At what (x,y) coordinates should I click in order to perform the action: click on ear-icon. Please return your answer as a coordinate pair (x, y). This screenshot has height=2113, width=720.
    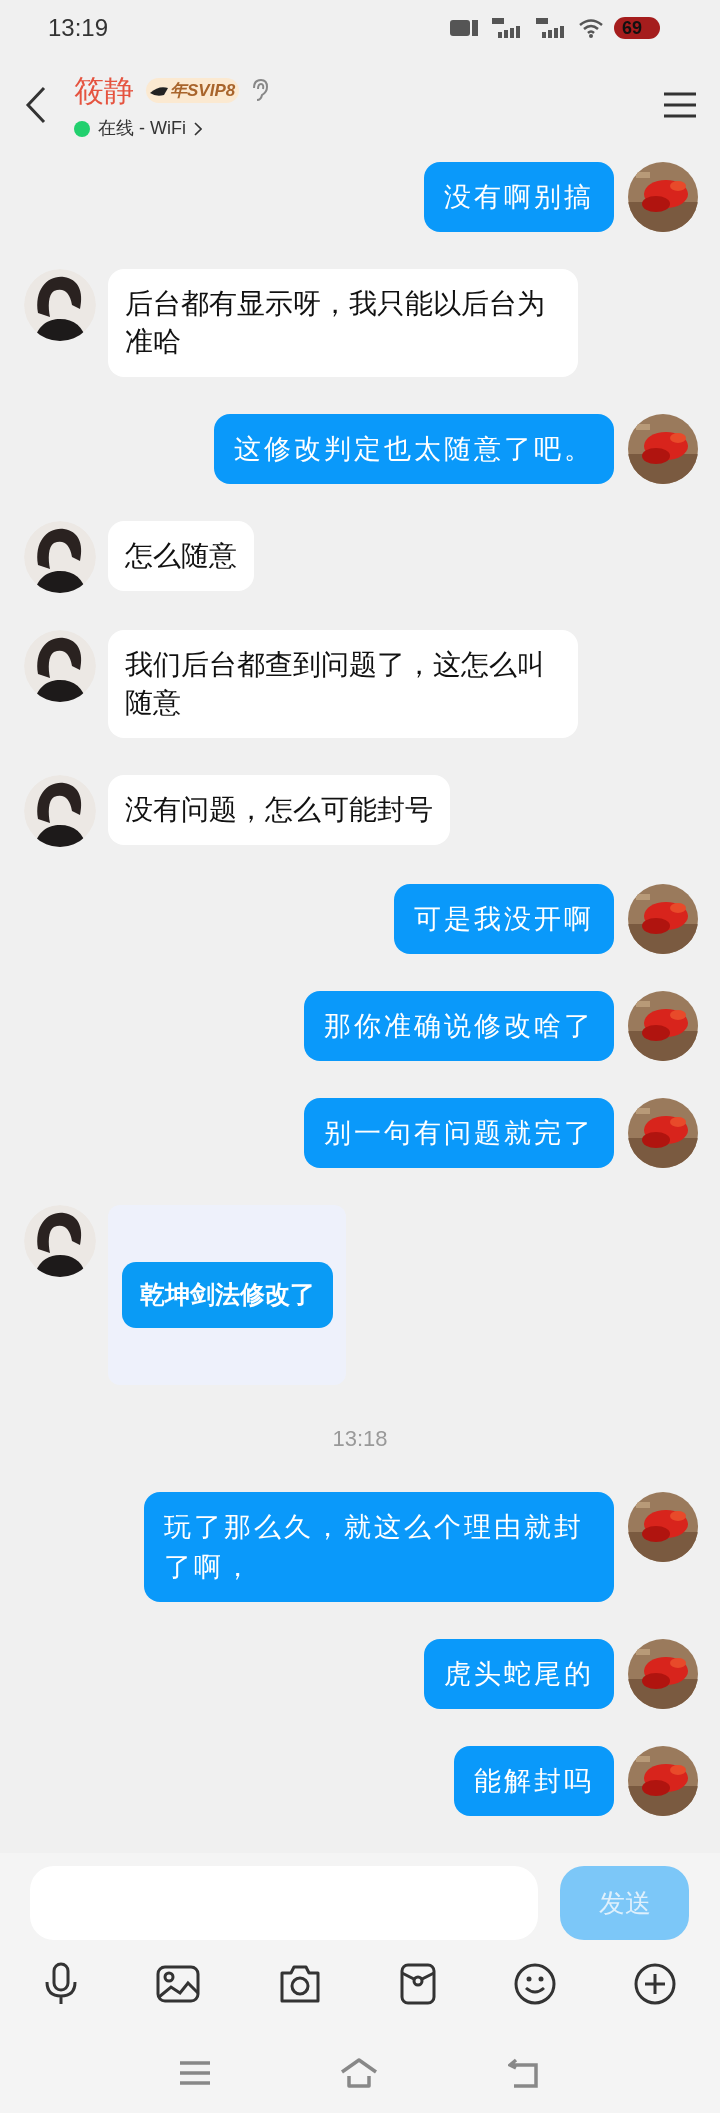
    Looking at the image, I should click on (260, 90).